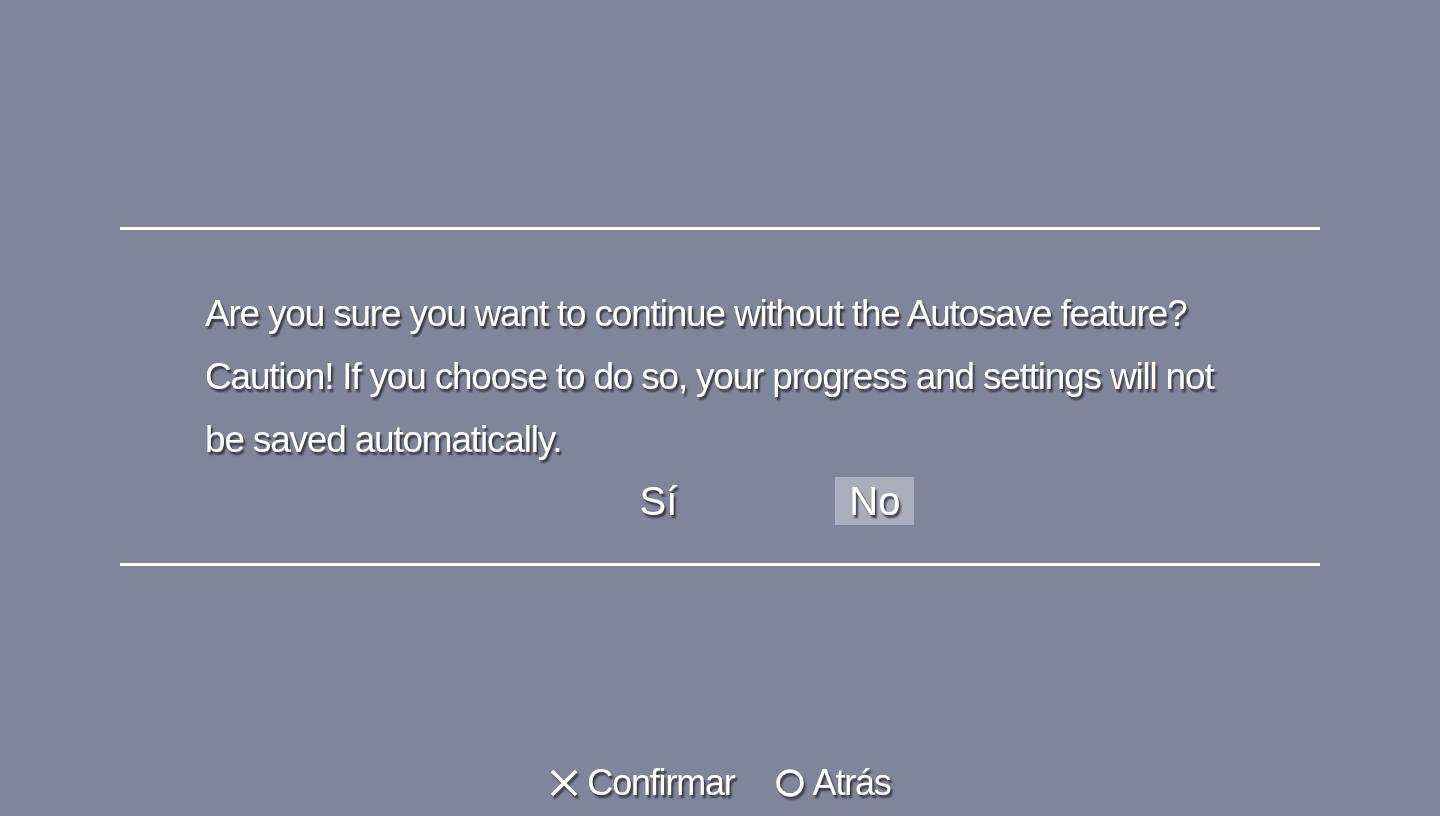 The image size is (1440, 816). Describe the element at coordinates (710, 377) in the screenshot. I see `dialog-message: Are you sure you want to continue without the Autosave feature? Caution! If you choose to do so, your progress and settings will not be saved automatically.` at that location.